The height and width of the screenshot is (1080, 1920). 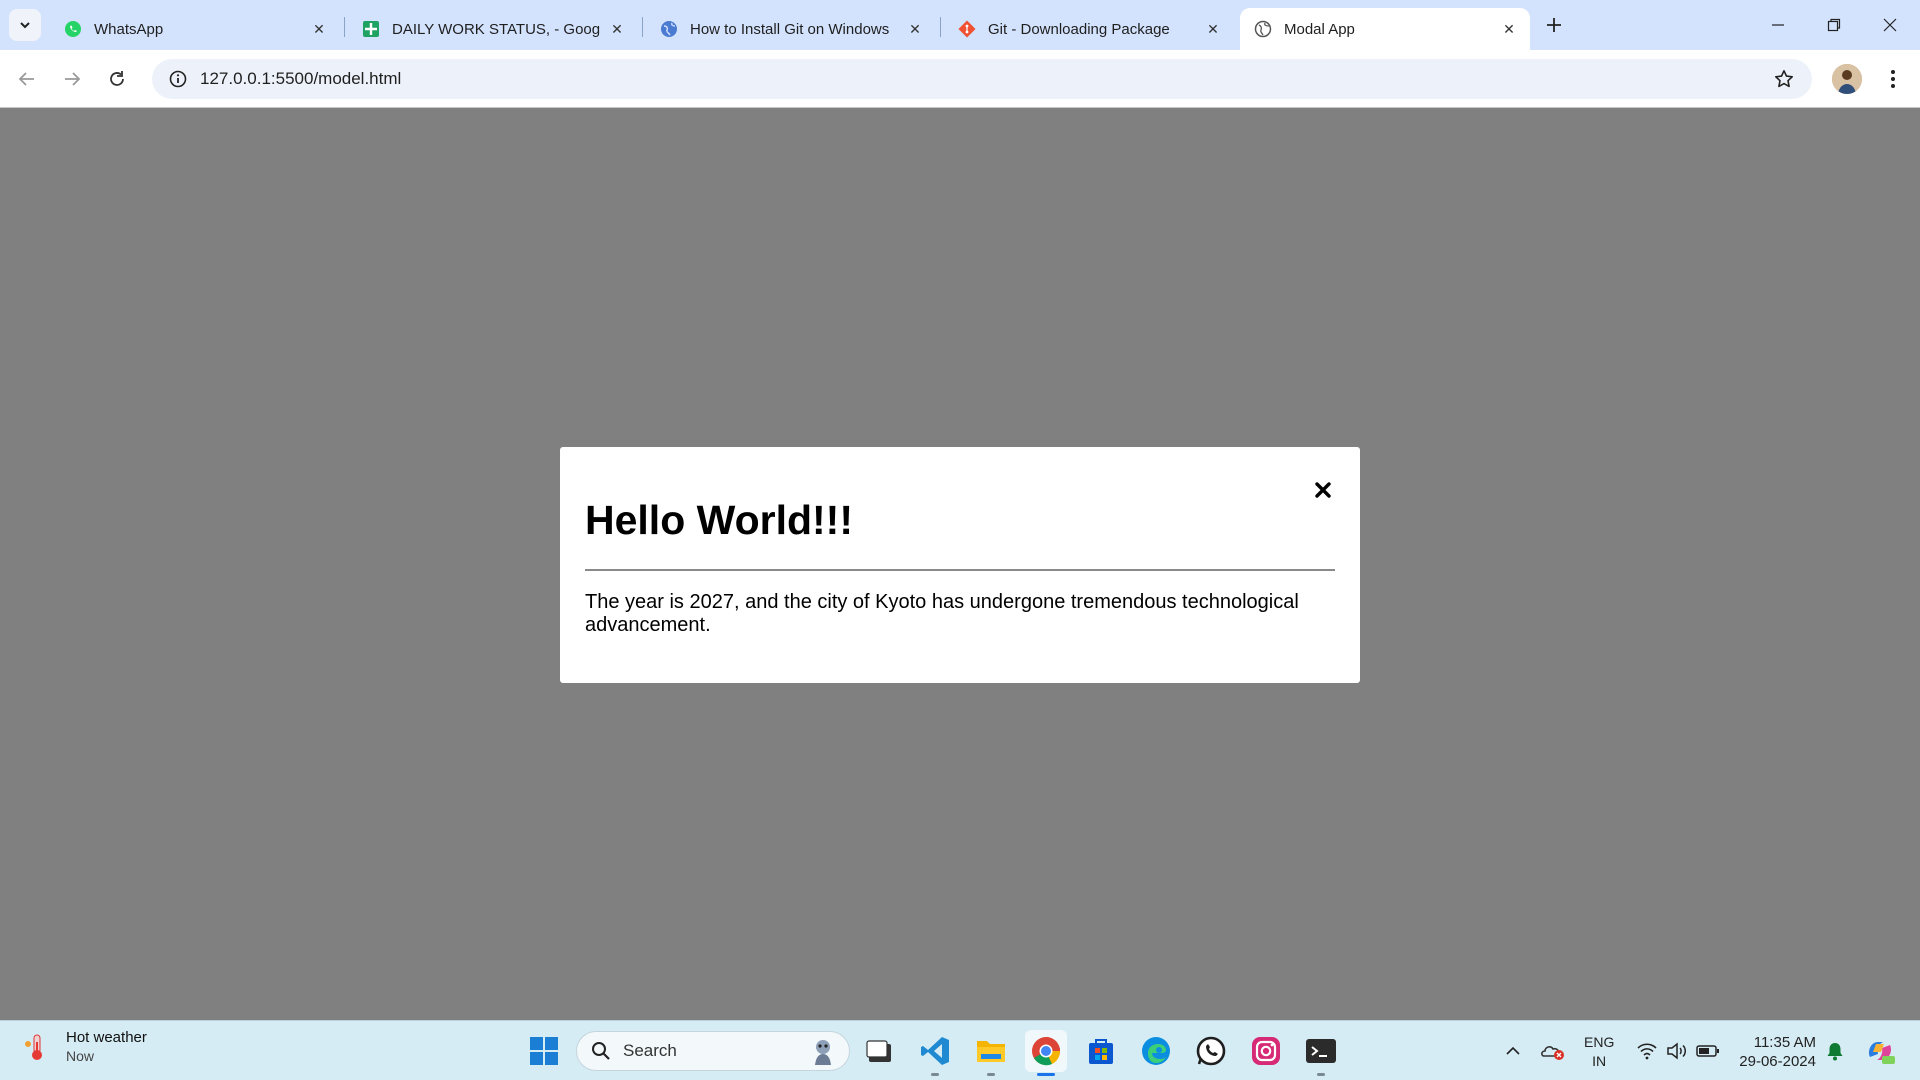 I want to click on store-app, so click(x=1101, y=1051).